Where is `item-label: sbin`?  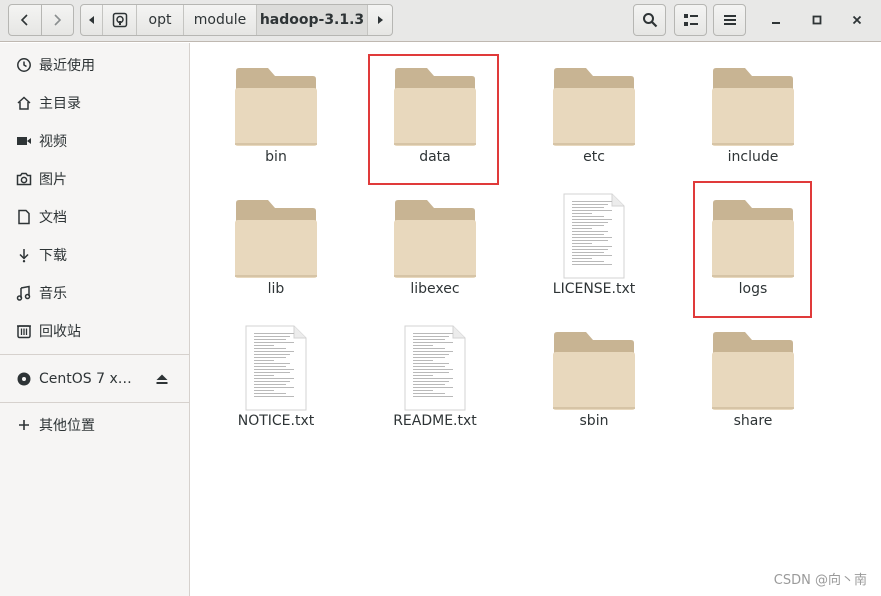 item-label: sbin is located at coordinates (594, 421).